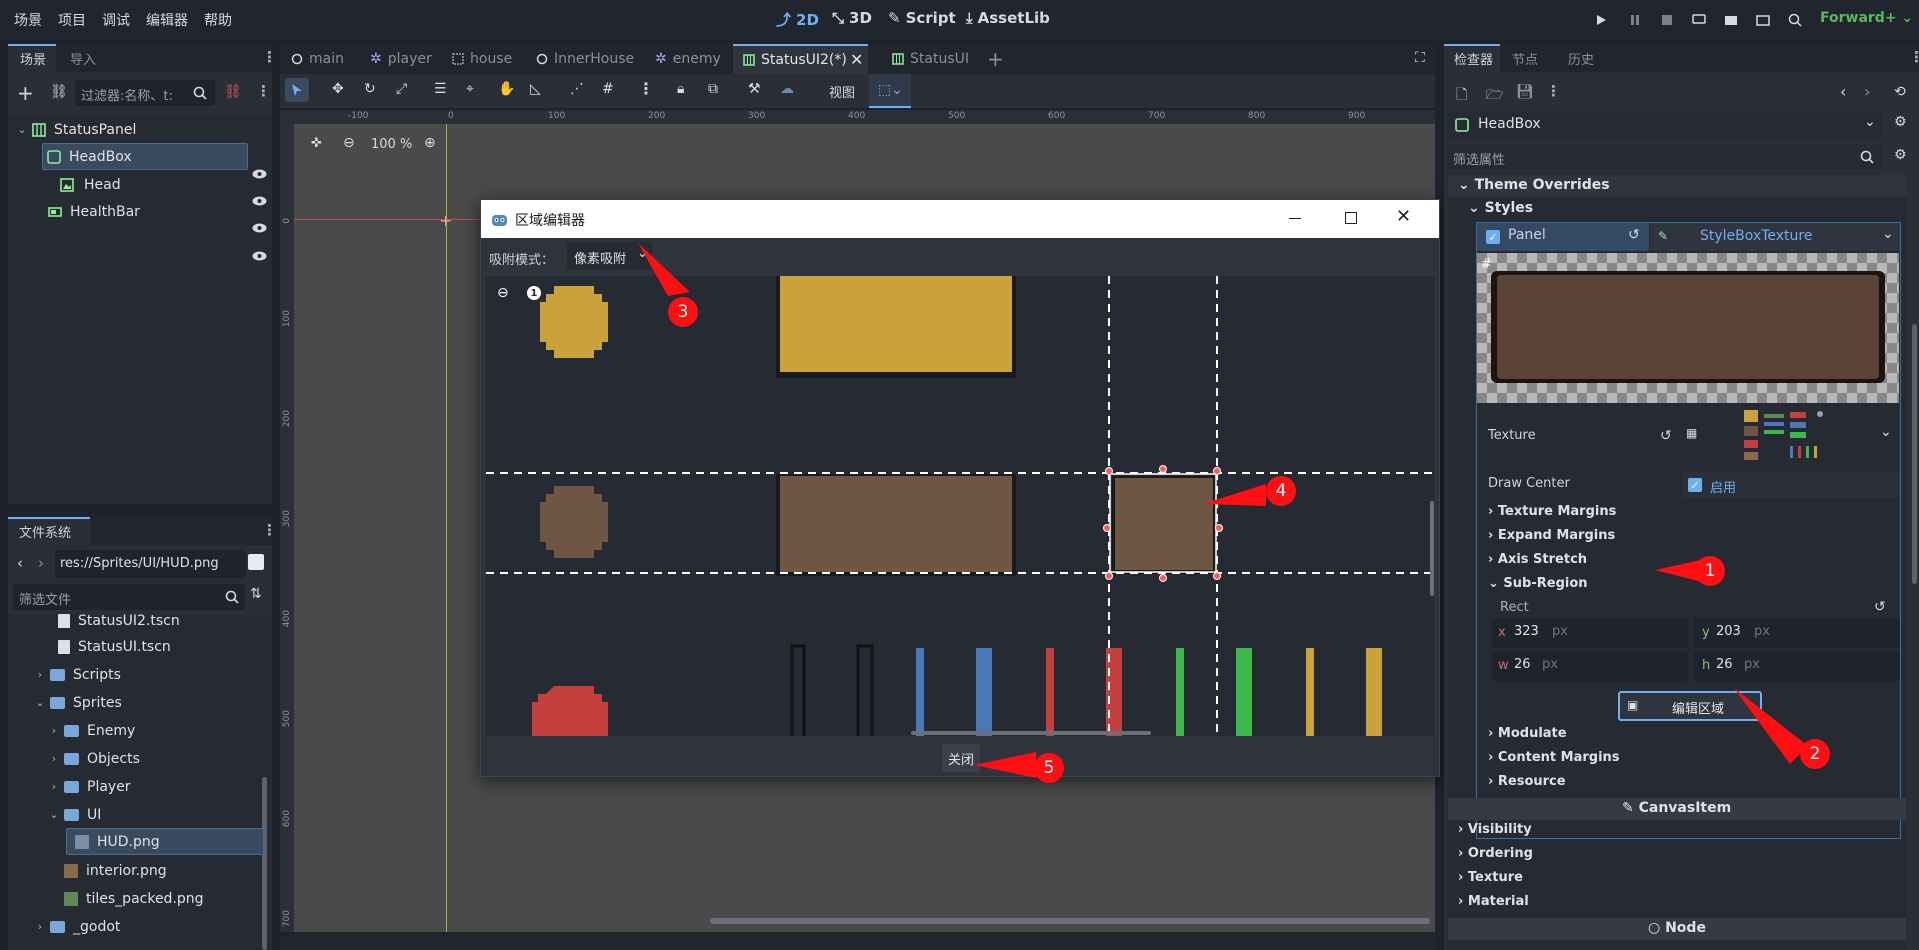  What do you see at coordinates (535, 89) in the screenshot?
I see `ruler-tool-icon: ◺` at bounding box center [535, 89].